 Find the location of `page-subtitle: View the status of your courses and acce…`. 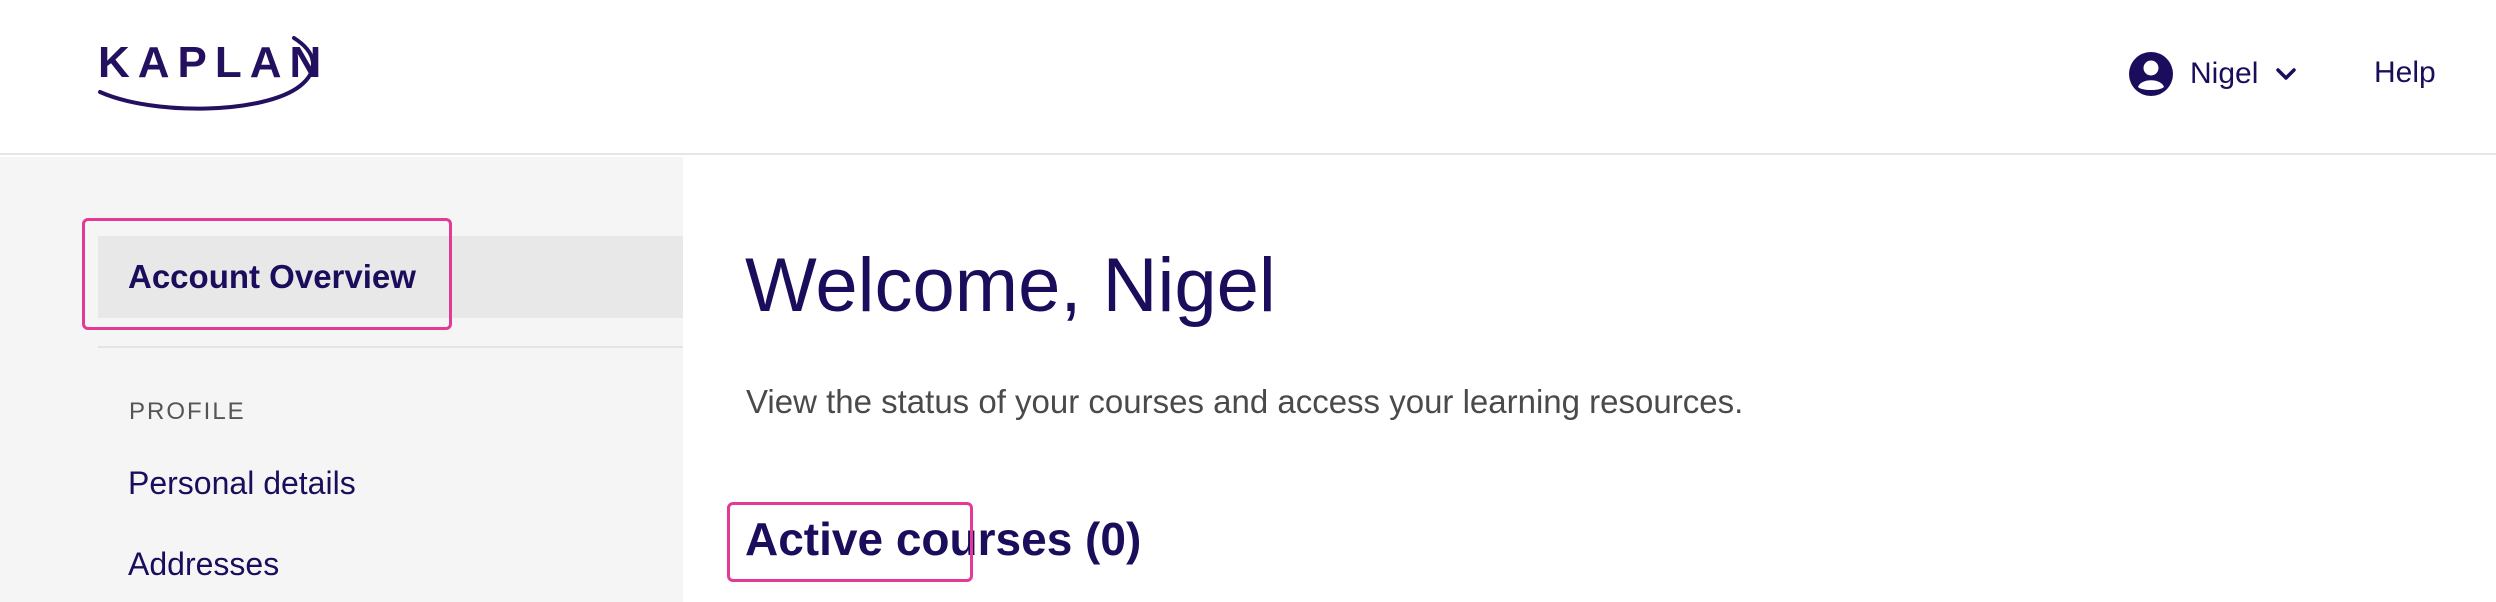

page-subtitle: View the status of your courses and acce… is located at coordinates (1245, 401).